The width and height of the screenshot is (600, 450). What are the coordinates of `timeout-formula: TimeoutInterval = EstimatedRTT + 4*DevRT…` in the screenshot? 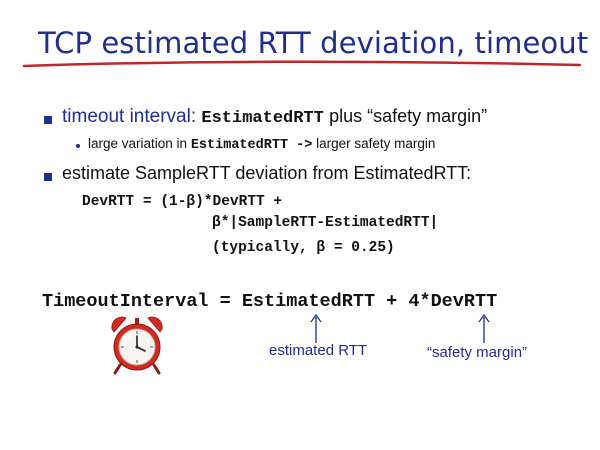 It's located at (270, 301).